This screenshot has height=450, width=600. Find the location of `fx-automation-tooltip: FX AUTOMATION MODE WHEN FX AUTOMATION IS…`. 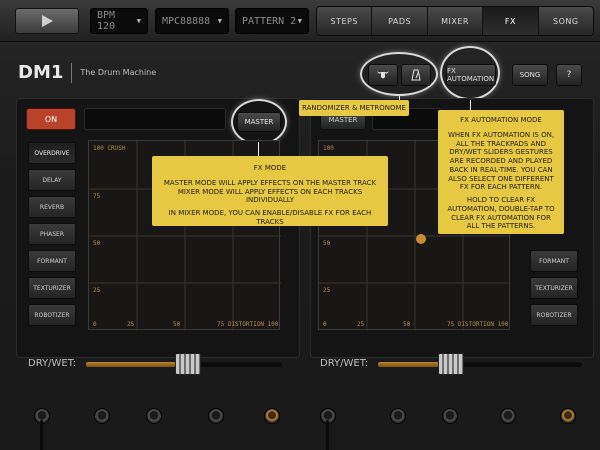

fx-automation-tooltip: FX AUTOMATION MODE WHEN FX AUTOMATION IS… is located at coordinates (501, 172).